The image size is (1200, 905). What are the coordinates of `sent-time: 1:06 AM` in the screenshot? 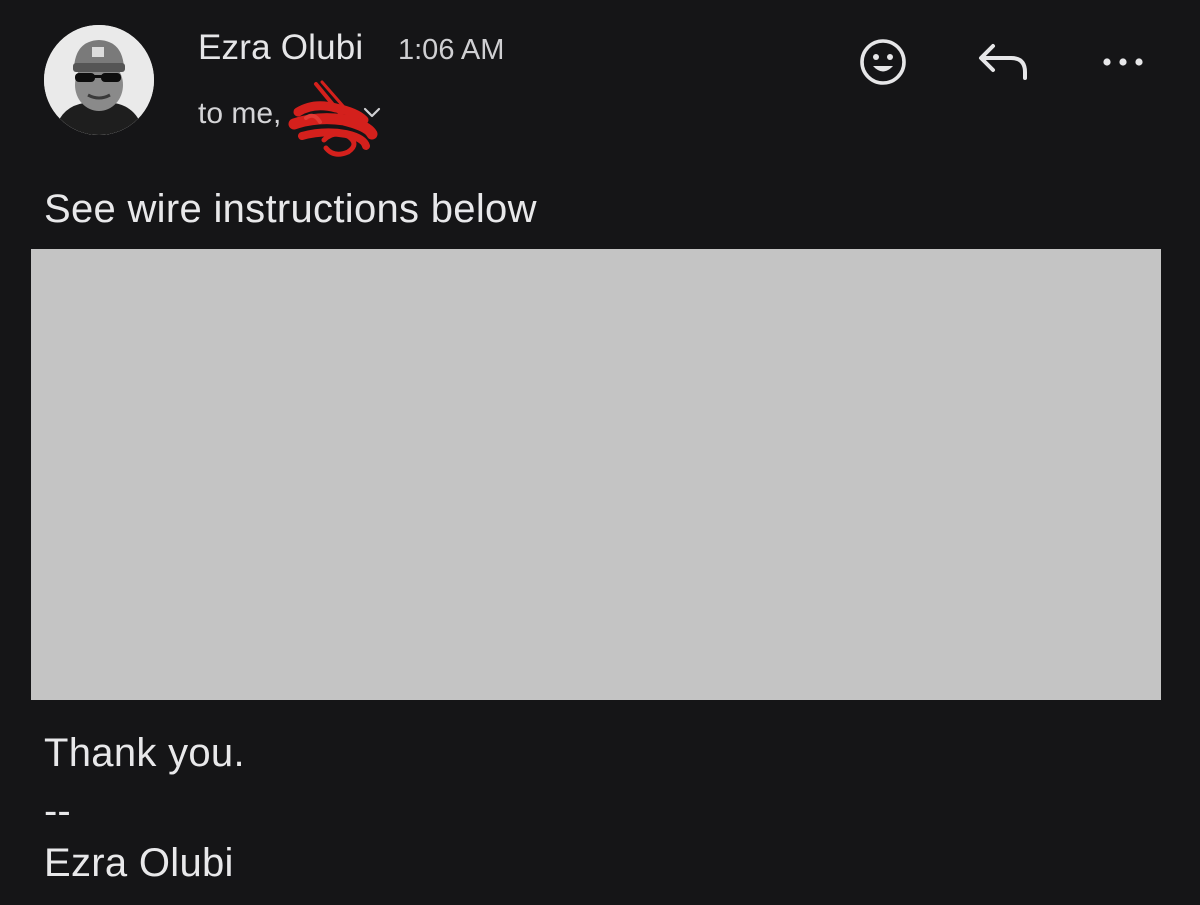 It's located at (451, 50).